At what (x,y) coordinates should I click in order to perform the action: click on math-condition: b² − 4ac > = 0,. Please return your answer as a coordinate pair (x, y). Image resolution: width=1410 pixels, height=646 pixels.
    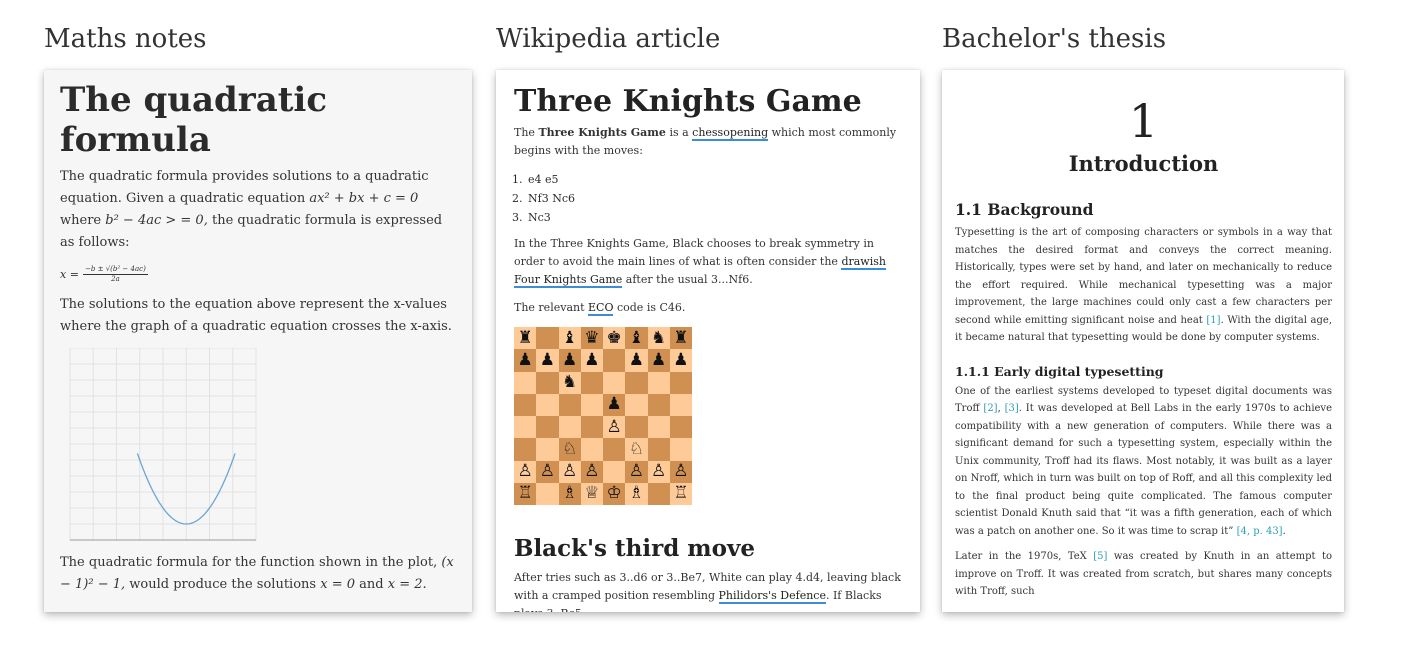
    Looking at the image, I should click on (156, 220).